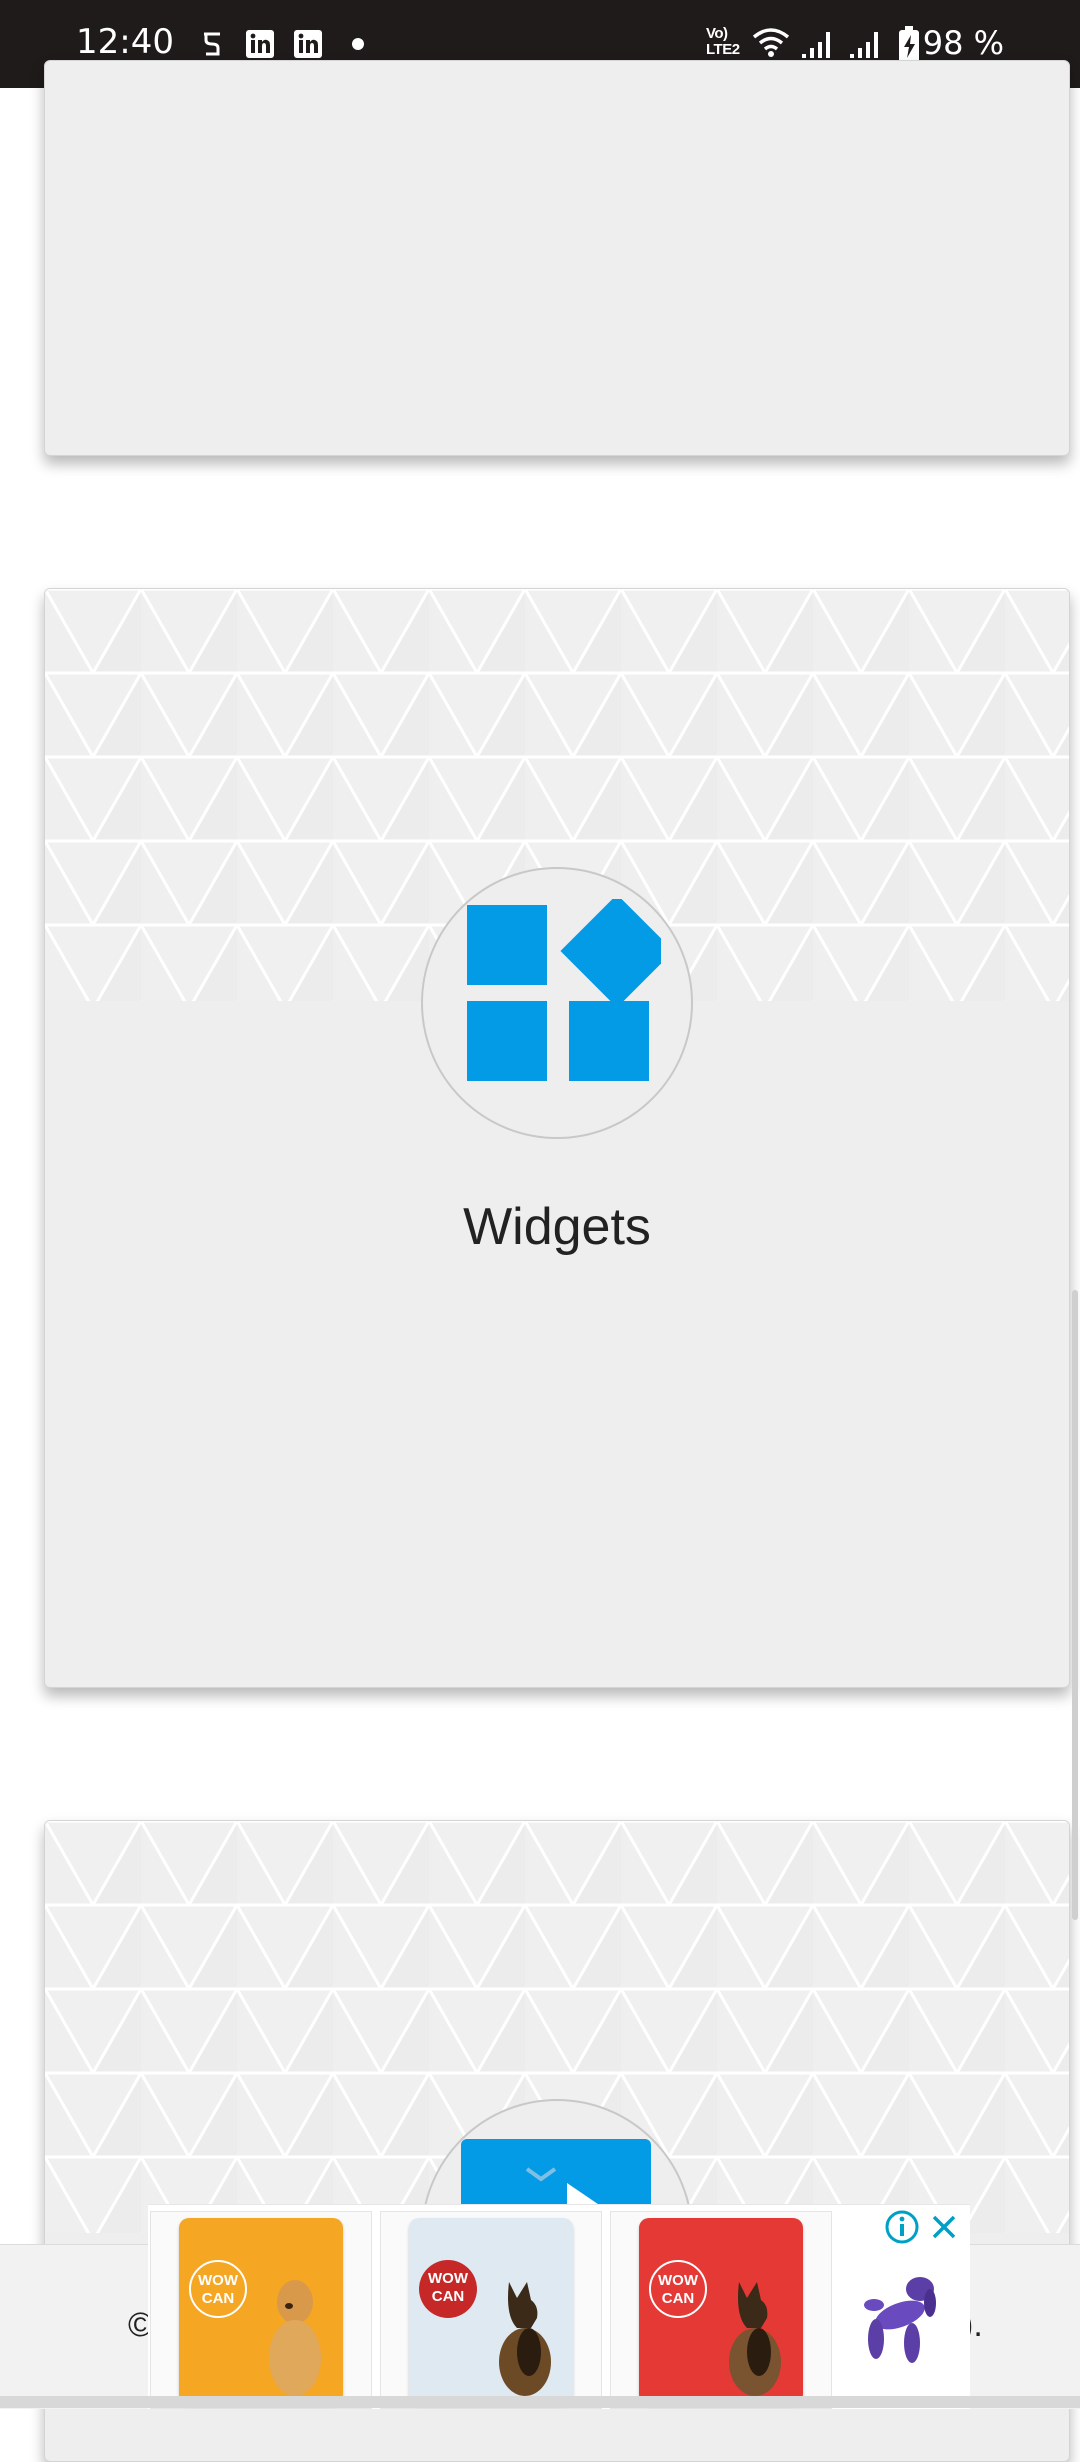  Describe the element at coordinates (564, 990) in the screenshot. I see `widgets-icon` at that location.